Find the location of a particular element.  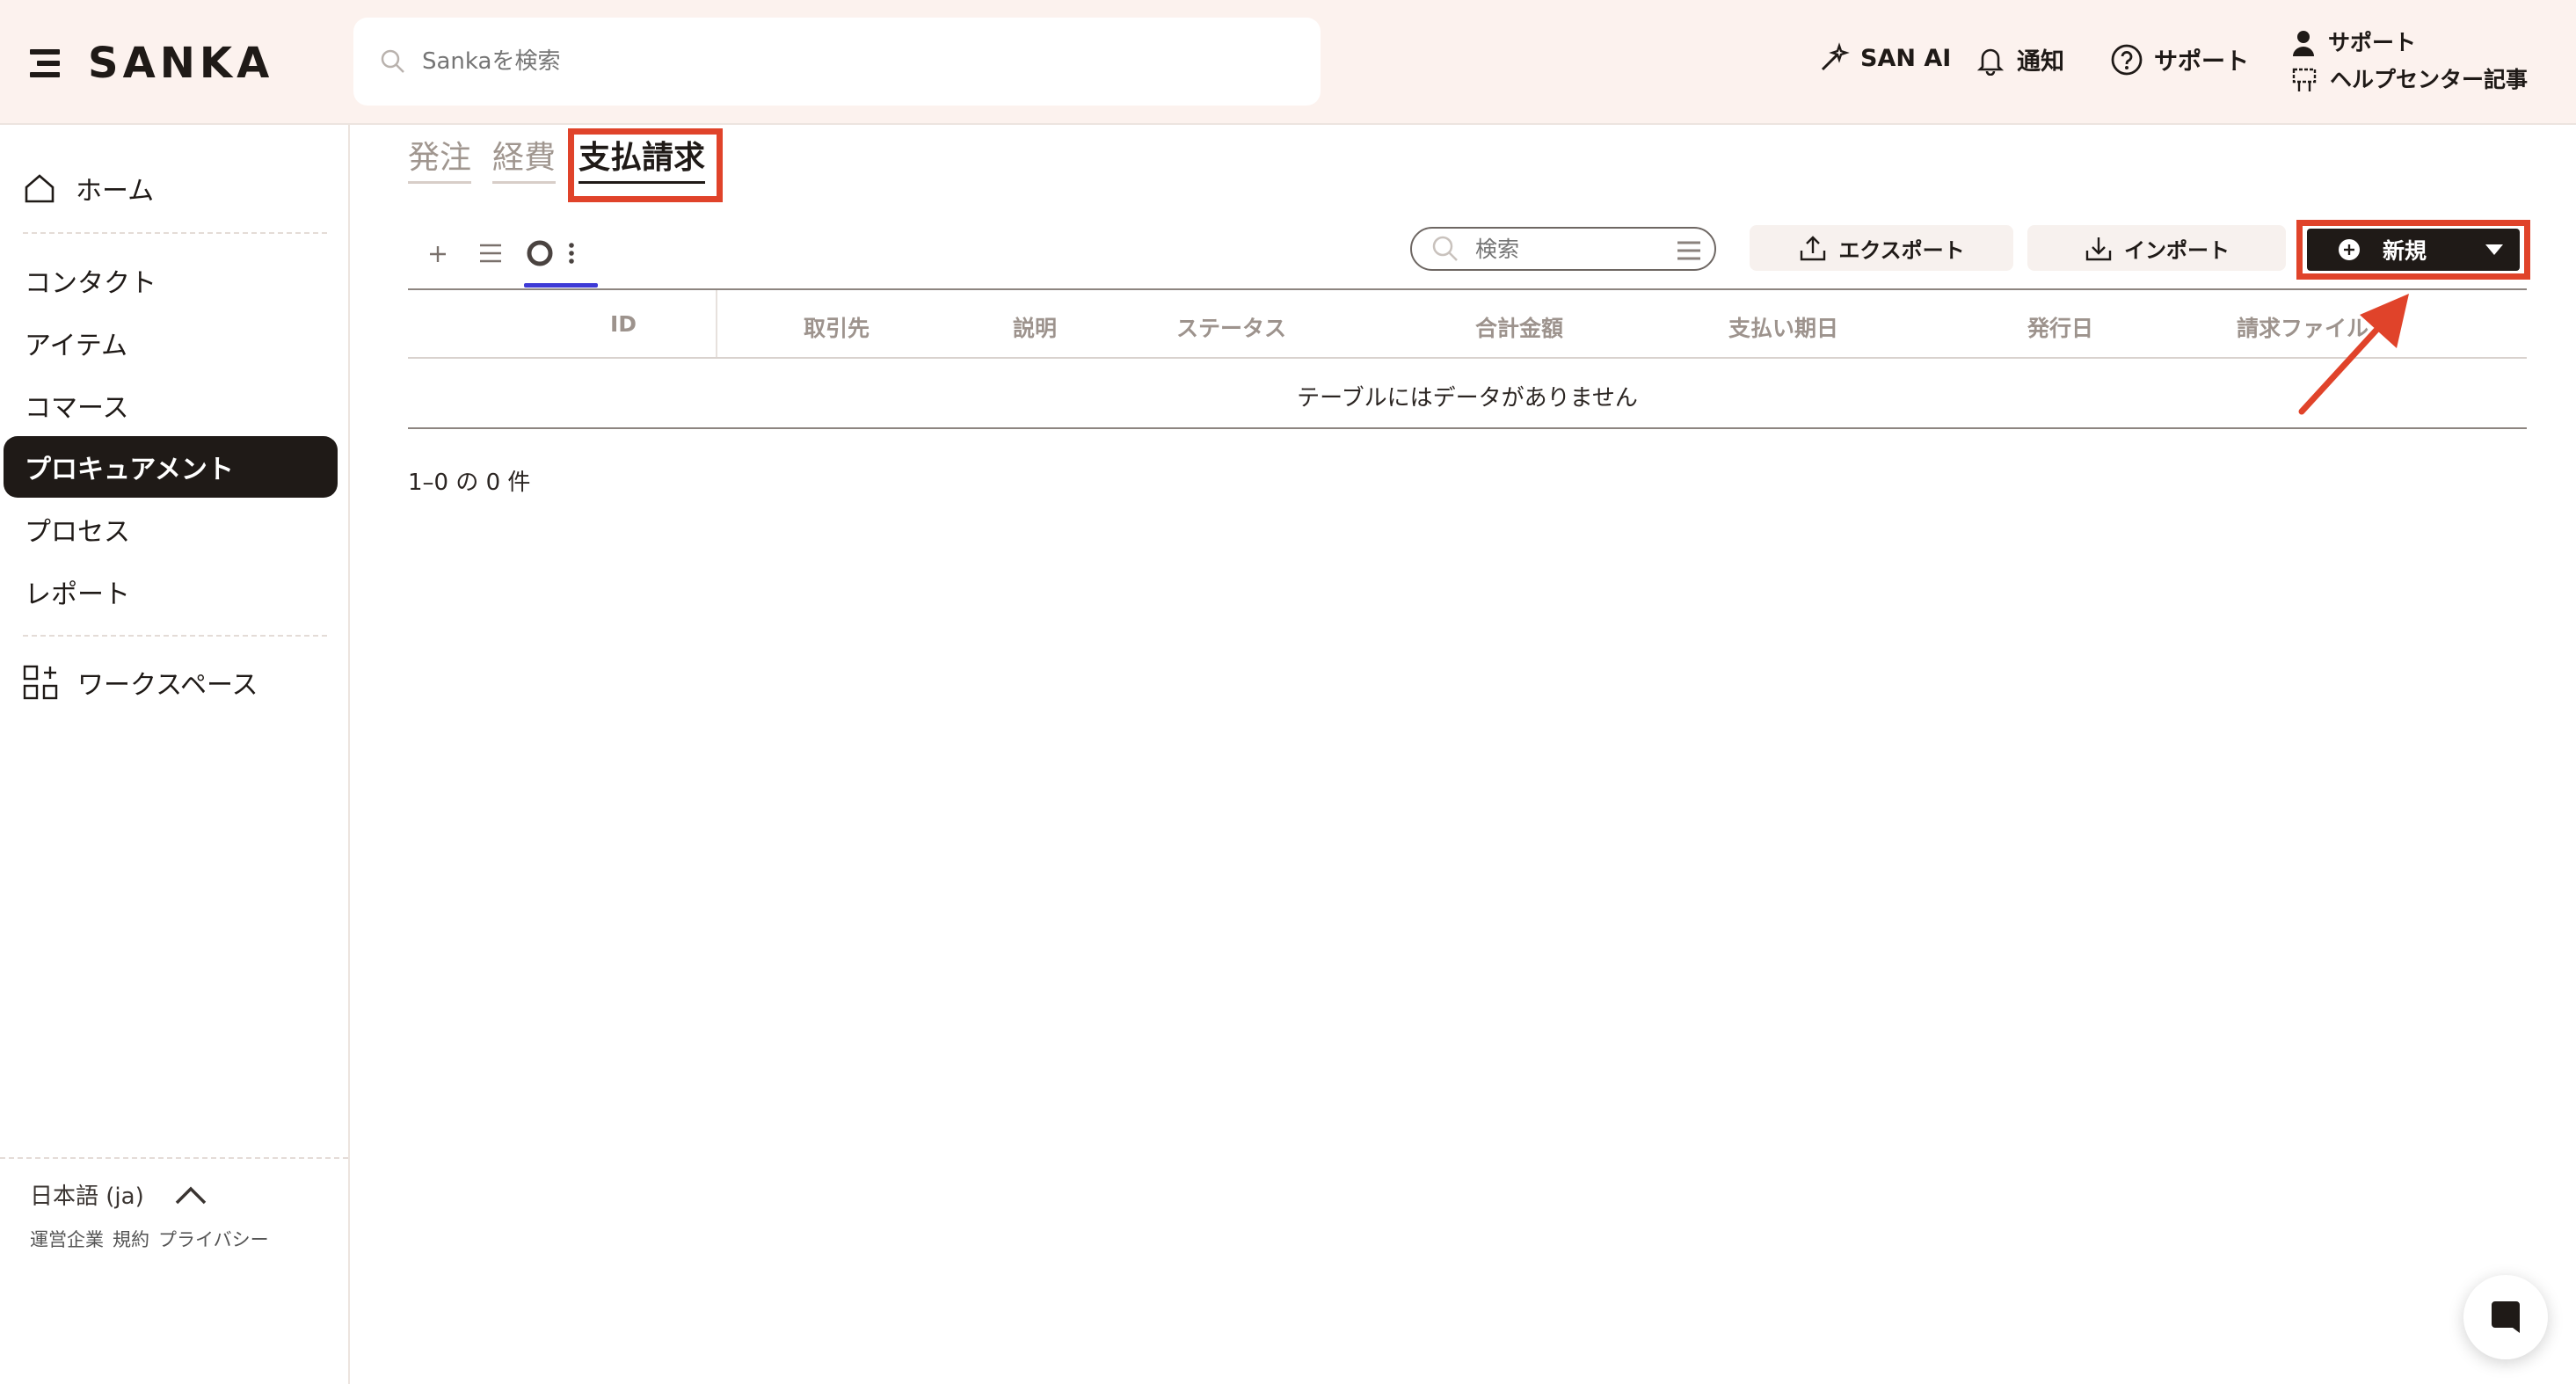

san-ai-label: SAN AI is located at coordinates (1906, 58).